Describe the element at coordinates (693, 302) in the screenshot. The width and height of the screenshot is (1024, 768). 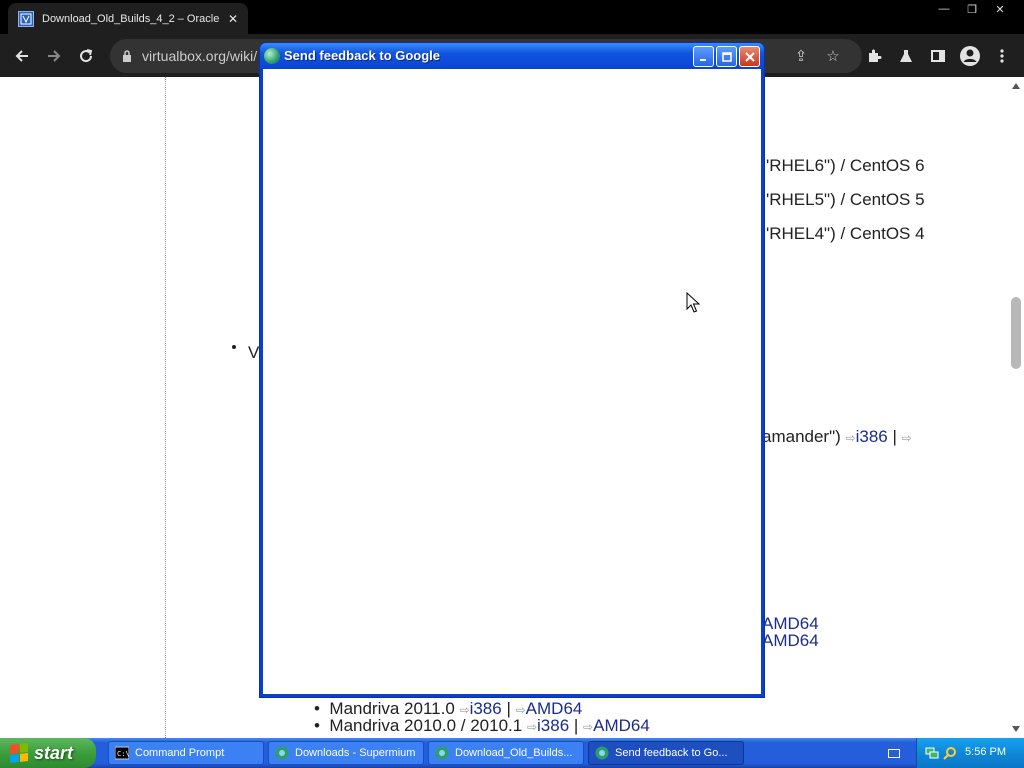
I see `mouse-cursor-icon` at that location.